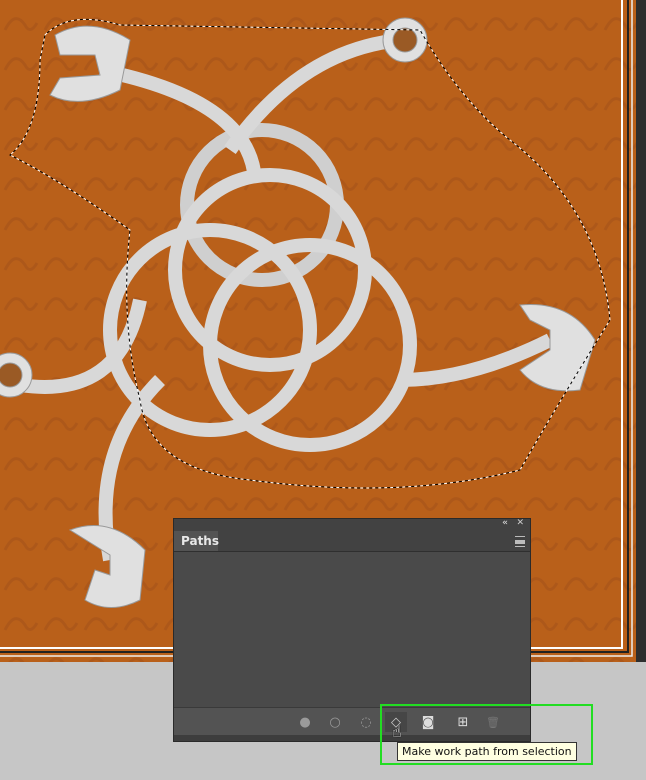  Describe the element at coordinates (520, 541) in the screenshot. I see `panel-menu-icon` at that location.